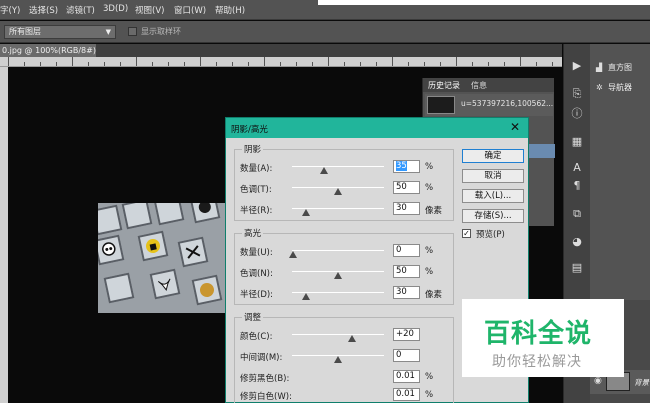  I want to click on document-image, so click(162, 258).